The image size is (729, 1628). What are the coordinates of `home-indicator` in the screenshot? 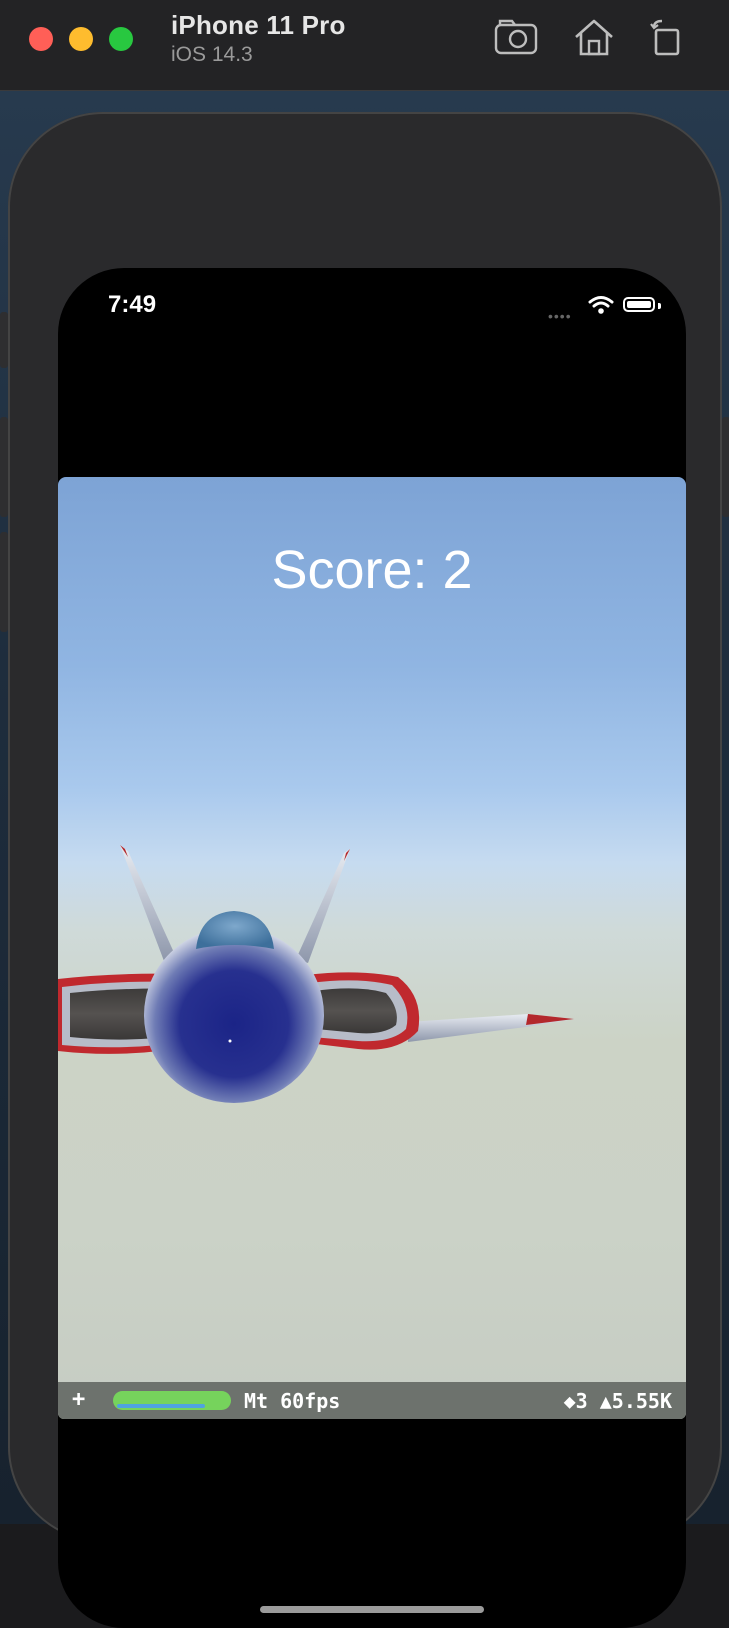 It's located at (372, 1609).